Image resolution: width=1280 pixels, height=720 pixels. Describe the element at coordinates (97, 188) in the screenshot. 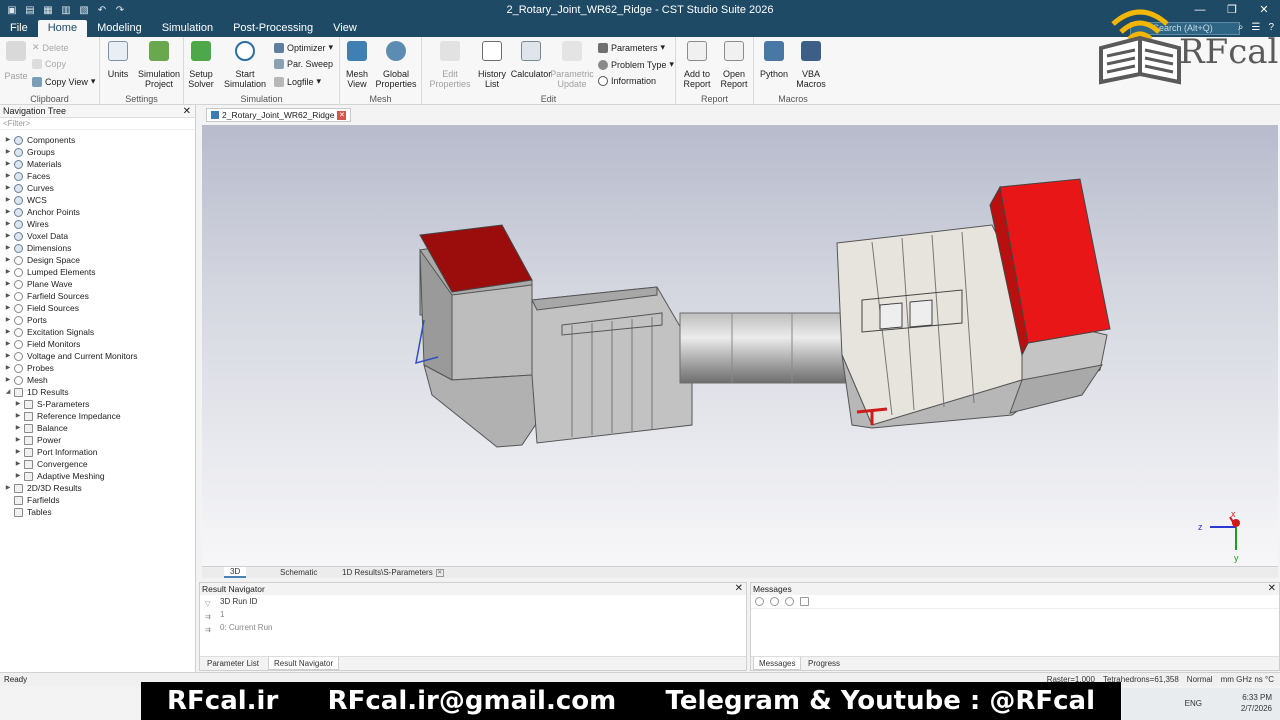

I see `tree-item: ▶ Curves` at that location.